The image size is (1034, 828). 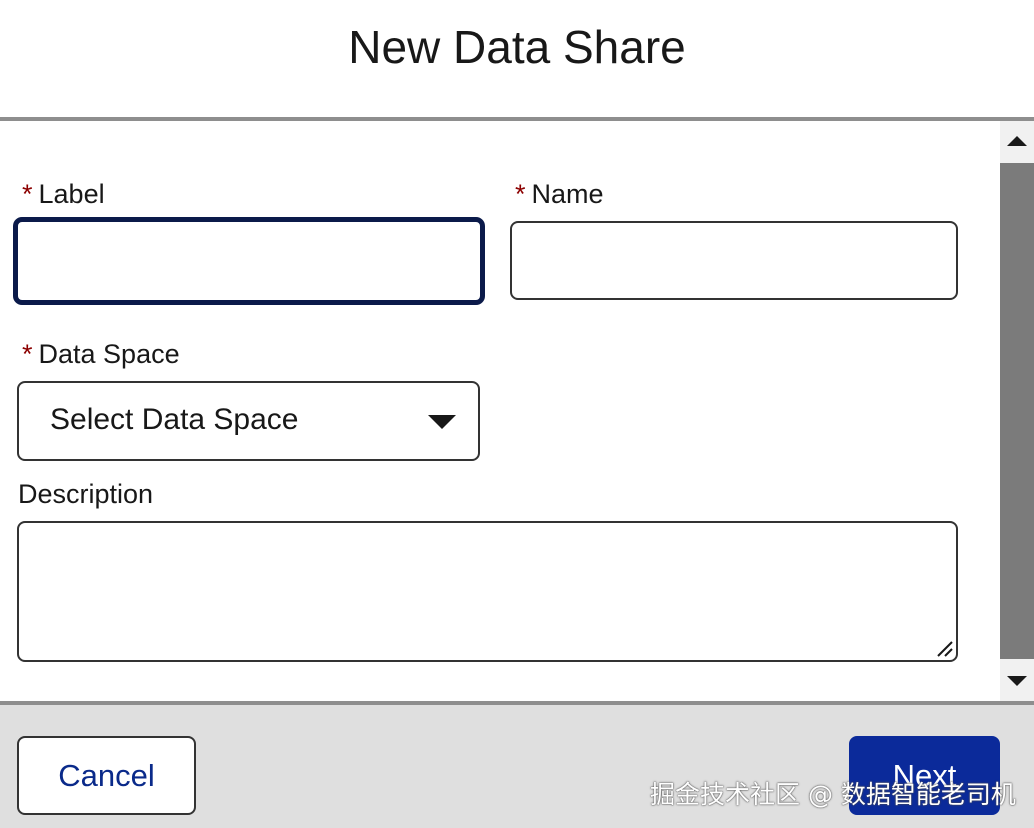 I want to click on watermark-text: 掘金技术社区 @ 数据智能老司机, so click(x=833, y=794).